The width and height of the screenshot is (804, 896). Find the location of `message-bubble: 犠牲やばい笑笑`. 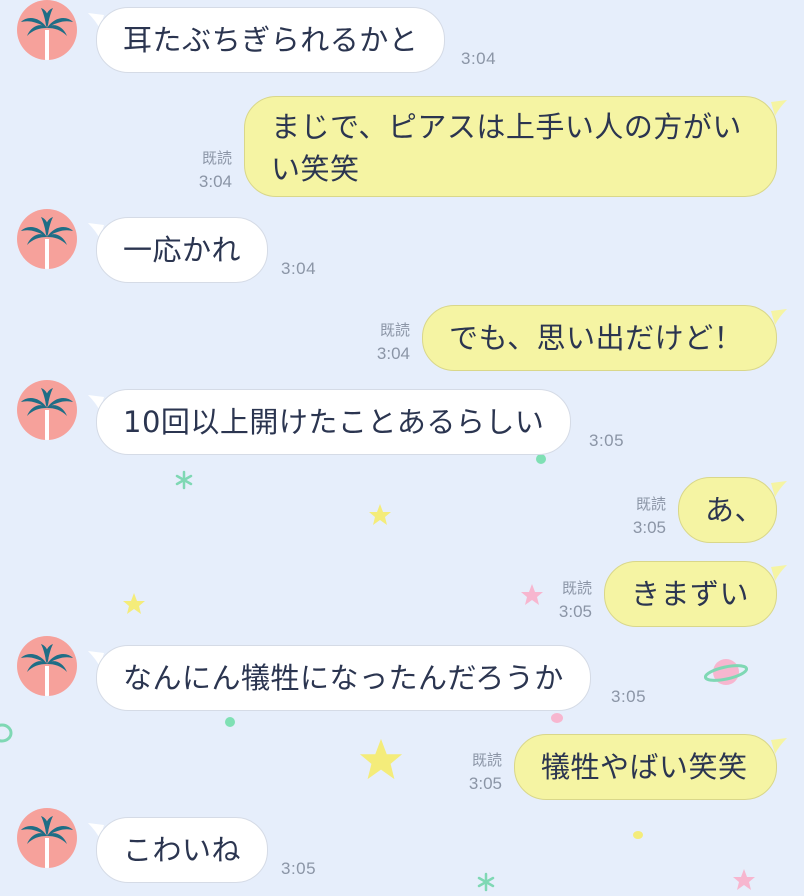

message-bubble: 犠牲やばい笑笑 is located at coordinates (645, 767).